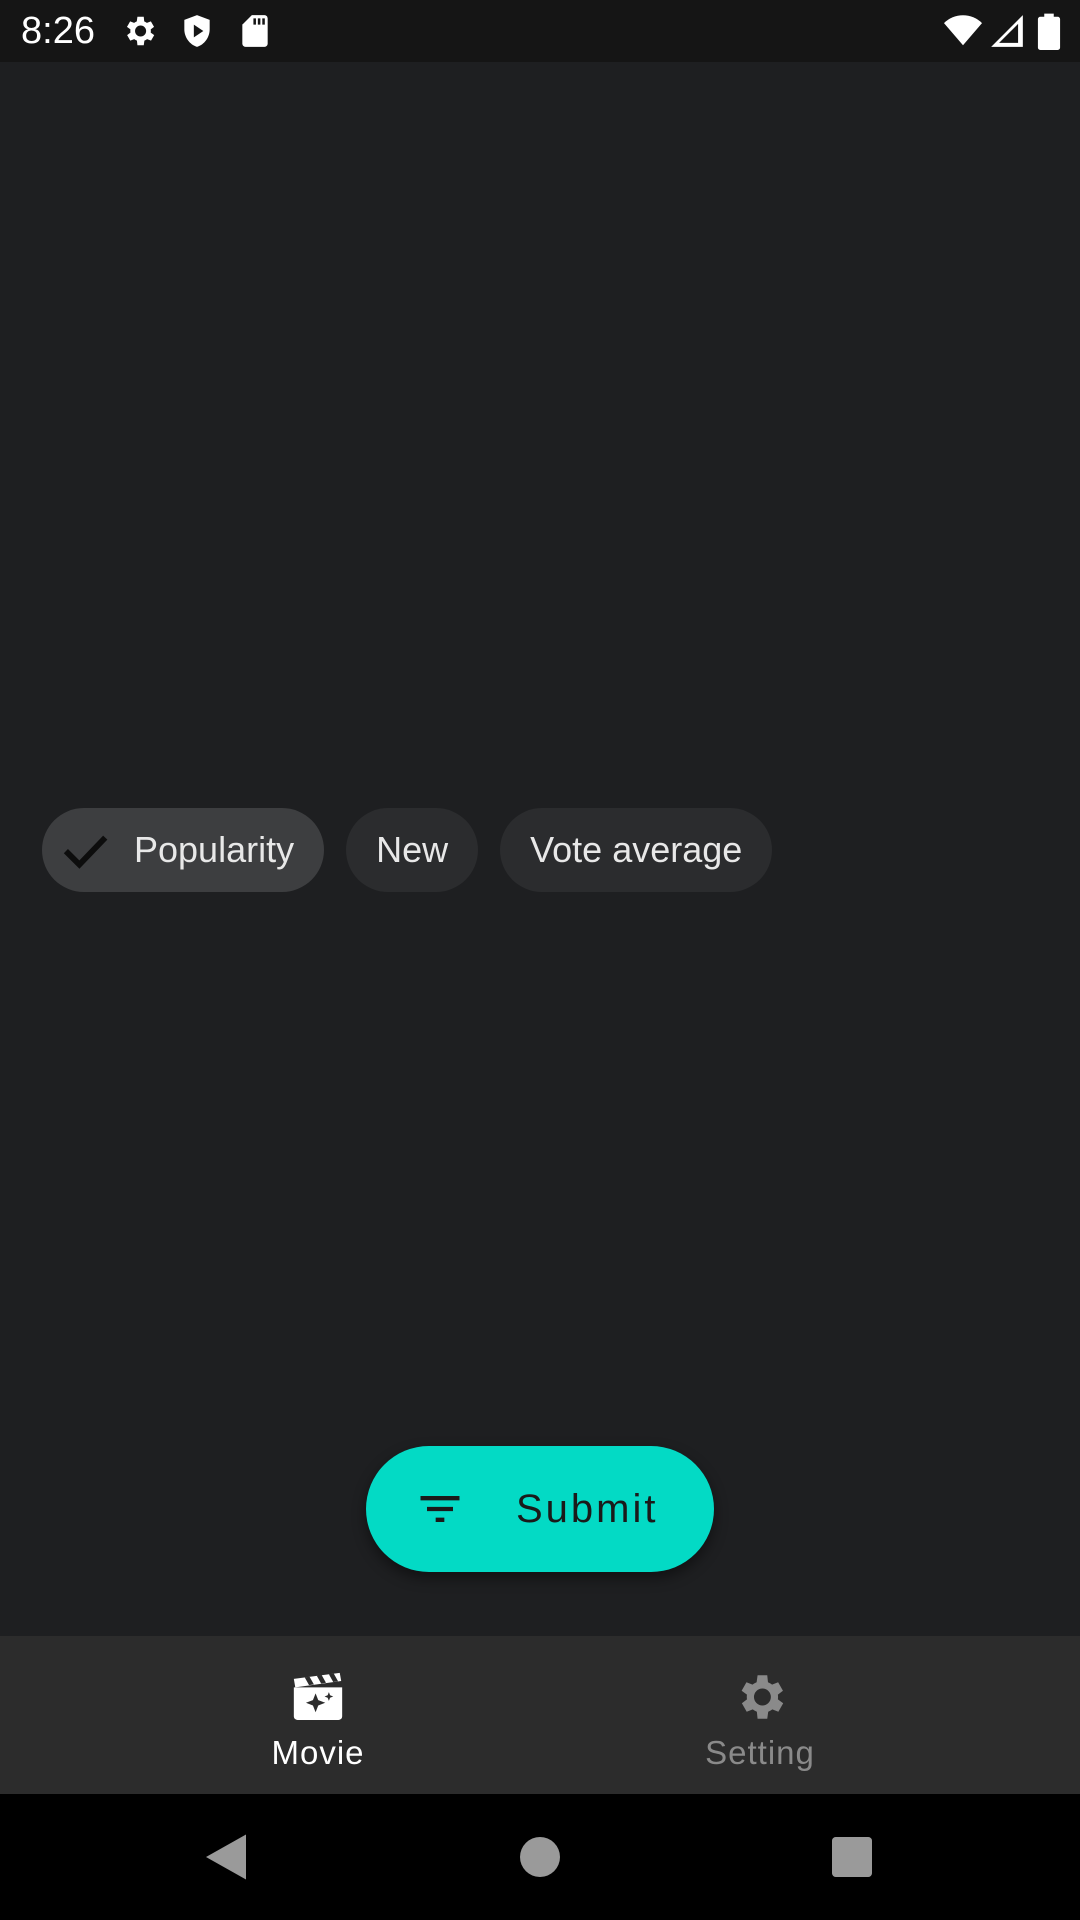 Image resolution: width=1080 pixels, height=1920 pixels. I want to click on battery-icon, so click(1049, 31).